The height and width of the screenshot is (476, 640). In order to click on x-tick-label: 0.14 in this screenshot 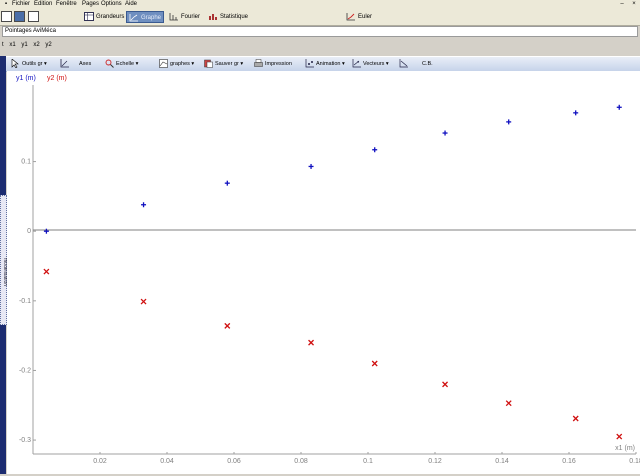, I will do `click(502, 461)`.